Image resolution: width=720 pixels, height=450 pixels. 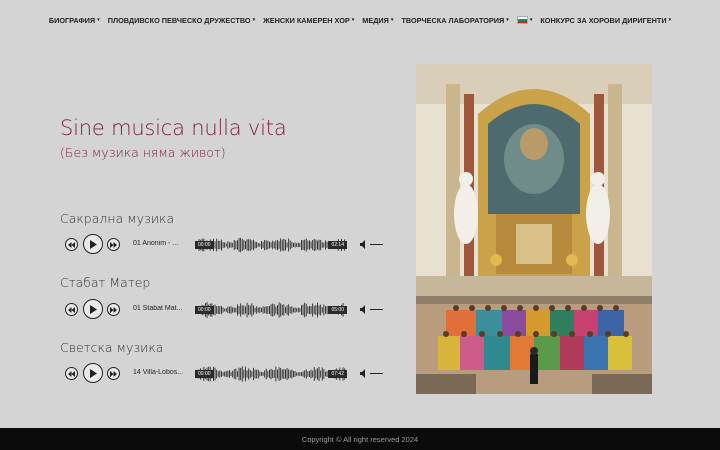 I want to click on bg-flag-icon, so click(x=522, y=20).